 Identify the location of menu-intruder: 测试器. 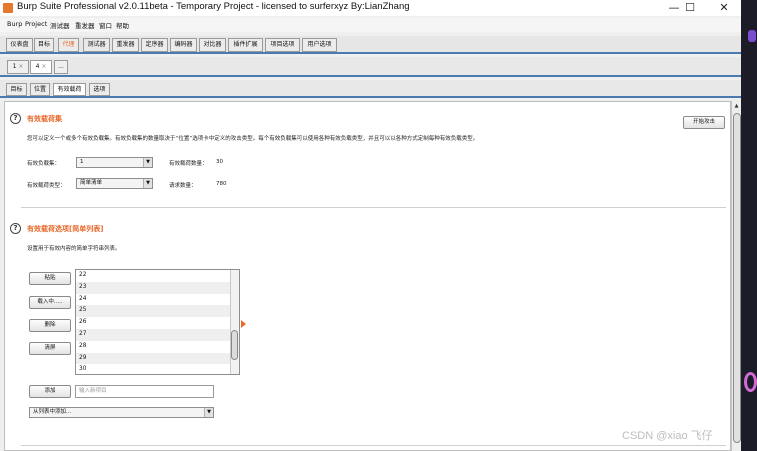
(60, 25).